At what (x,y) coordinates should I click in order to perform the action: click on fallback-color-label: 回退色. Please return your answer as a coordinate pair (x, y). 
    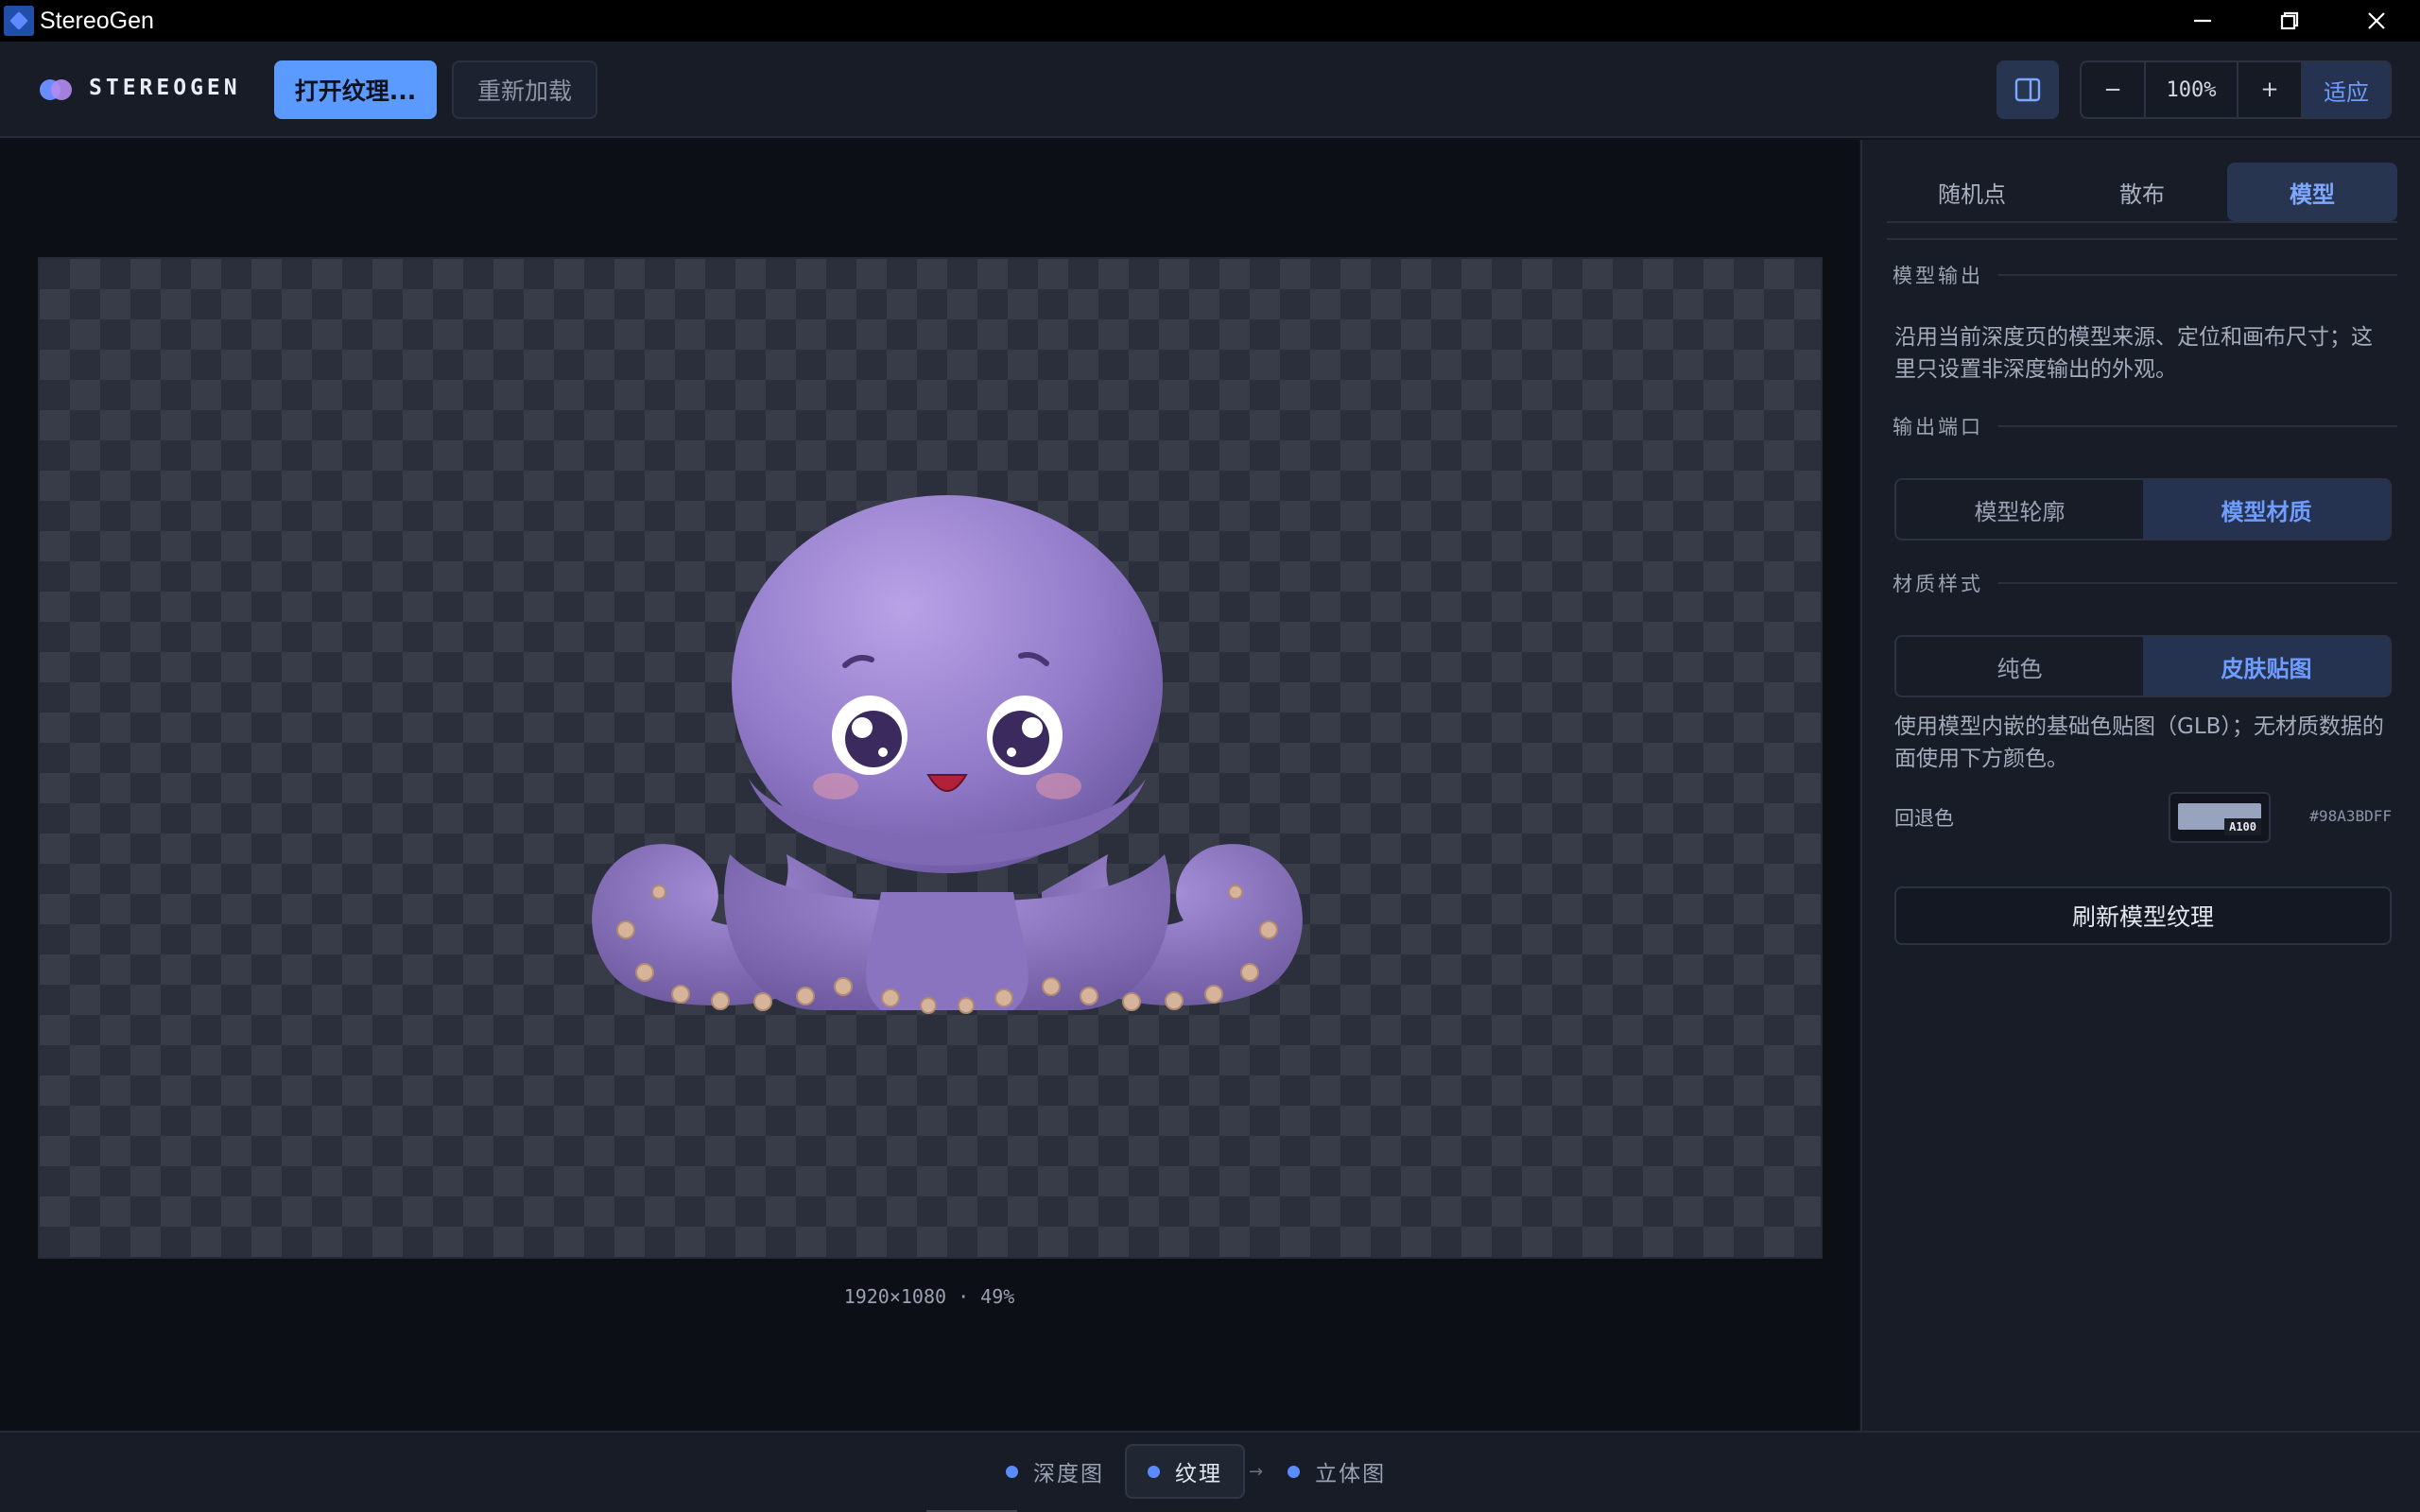
    Looking at the image, I should click on (1924, 818).